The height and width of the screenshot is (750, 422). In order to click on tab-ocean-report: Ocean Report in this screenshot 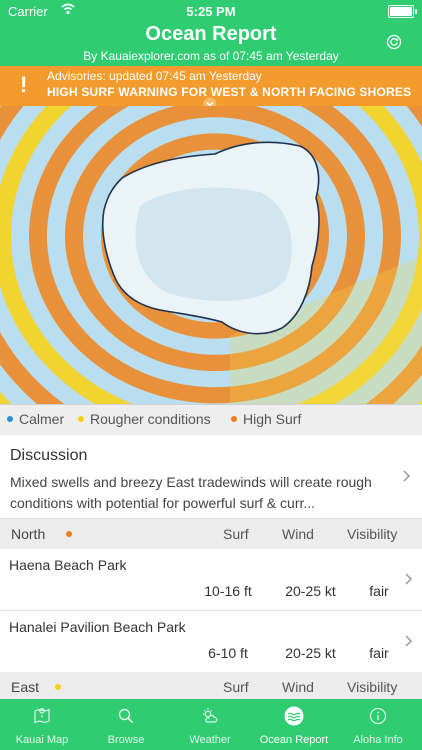, I will do `click(294, 724)`.